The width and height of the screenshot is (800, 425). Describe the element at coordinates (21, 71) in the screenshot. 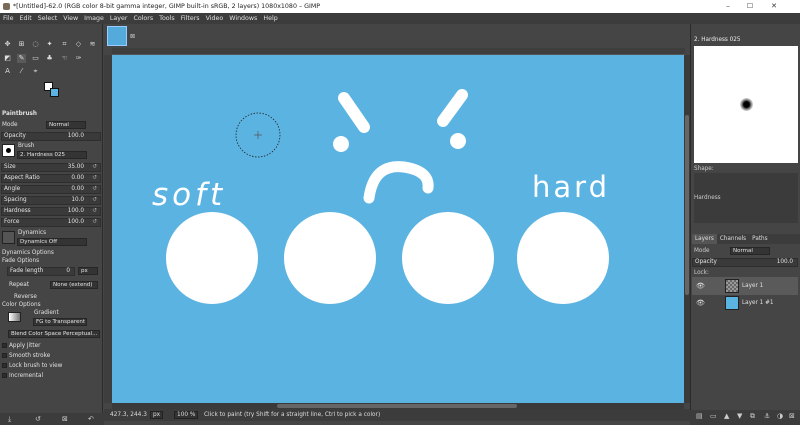

I see `color-picker-icon: ⁄` at that location.